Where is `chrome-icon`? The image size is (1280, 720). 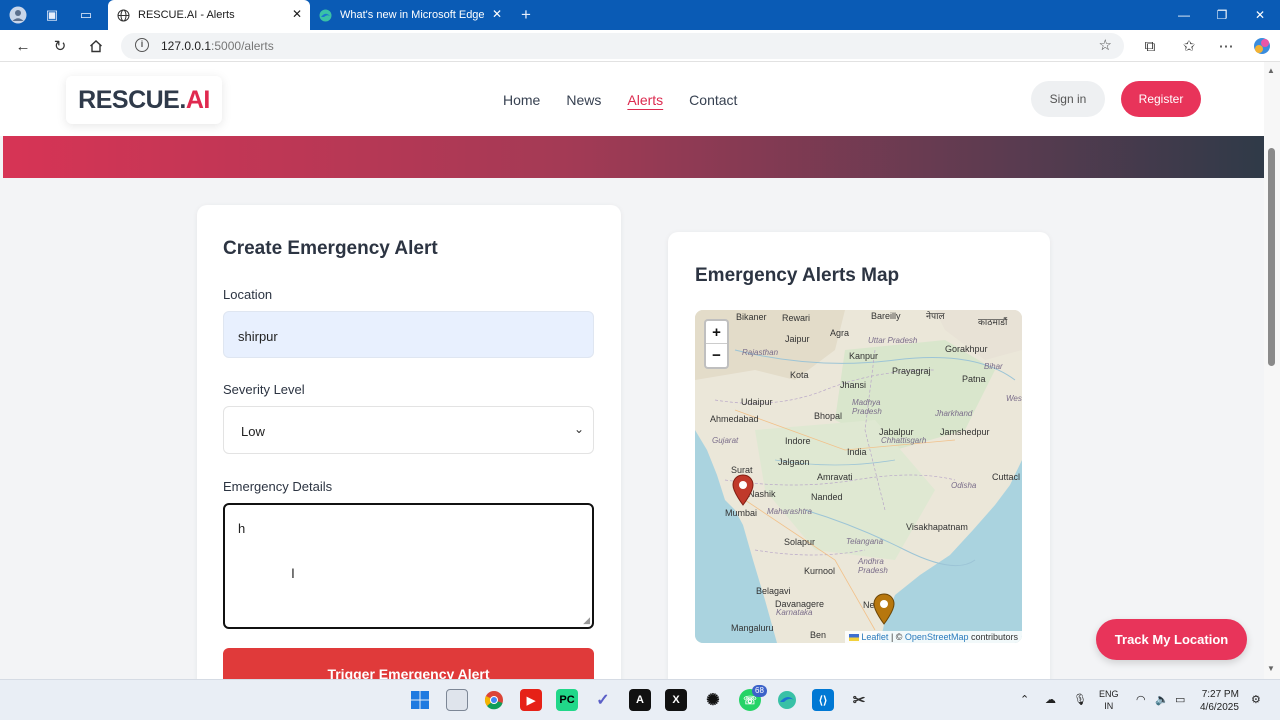
chrome-icon is located at coordinates (494, 700).